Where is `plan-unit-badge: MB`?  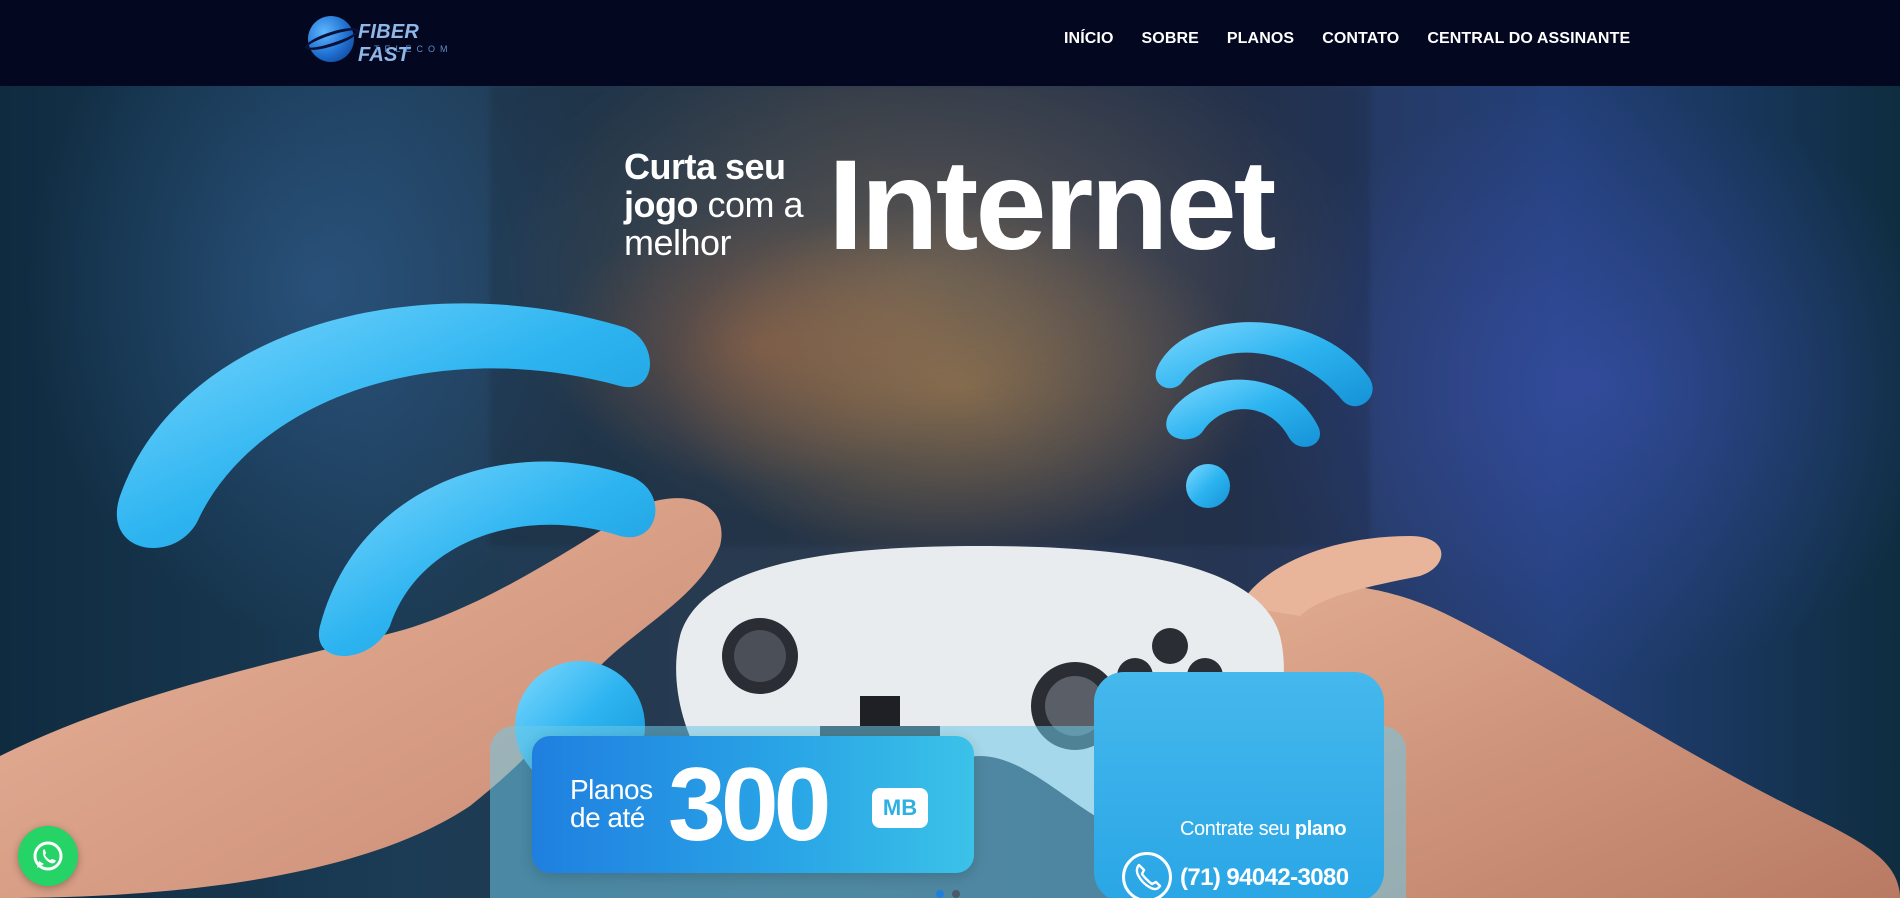 plan-unit-badge: MB is located at coordinates (900, 808).